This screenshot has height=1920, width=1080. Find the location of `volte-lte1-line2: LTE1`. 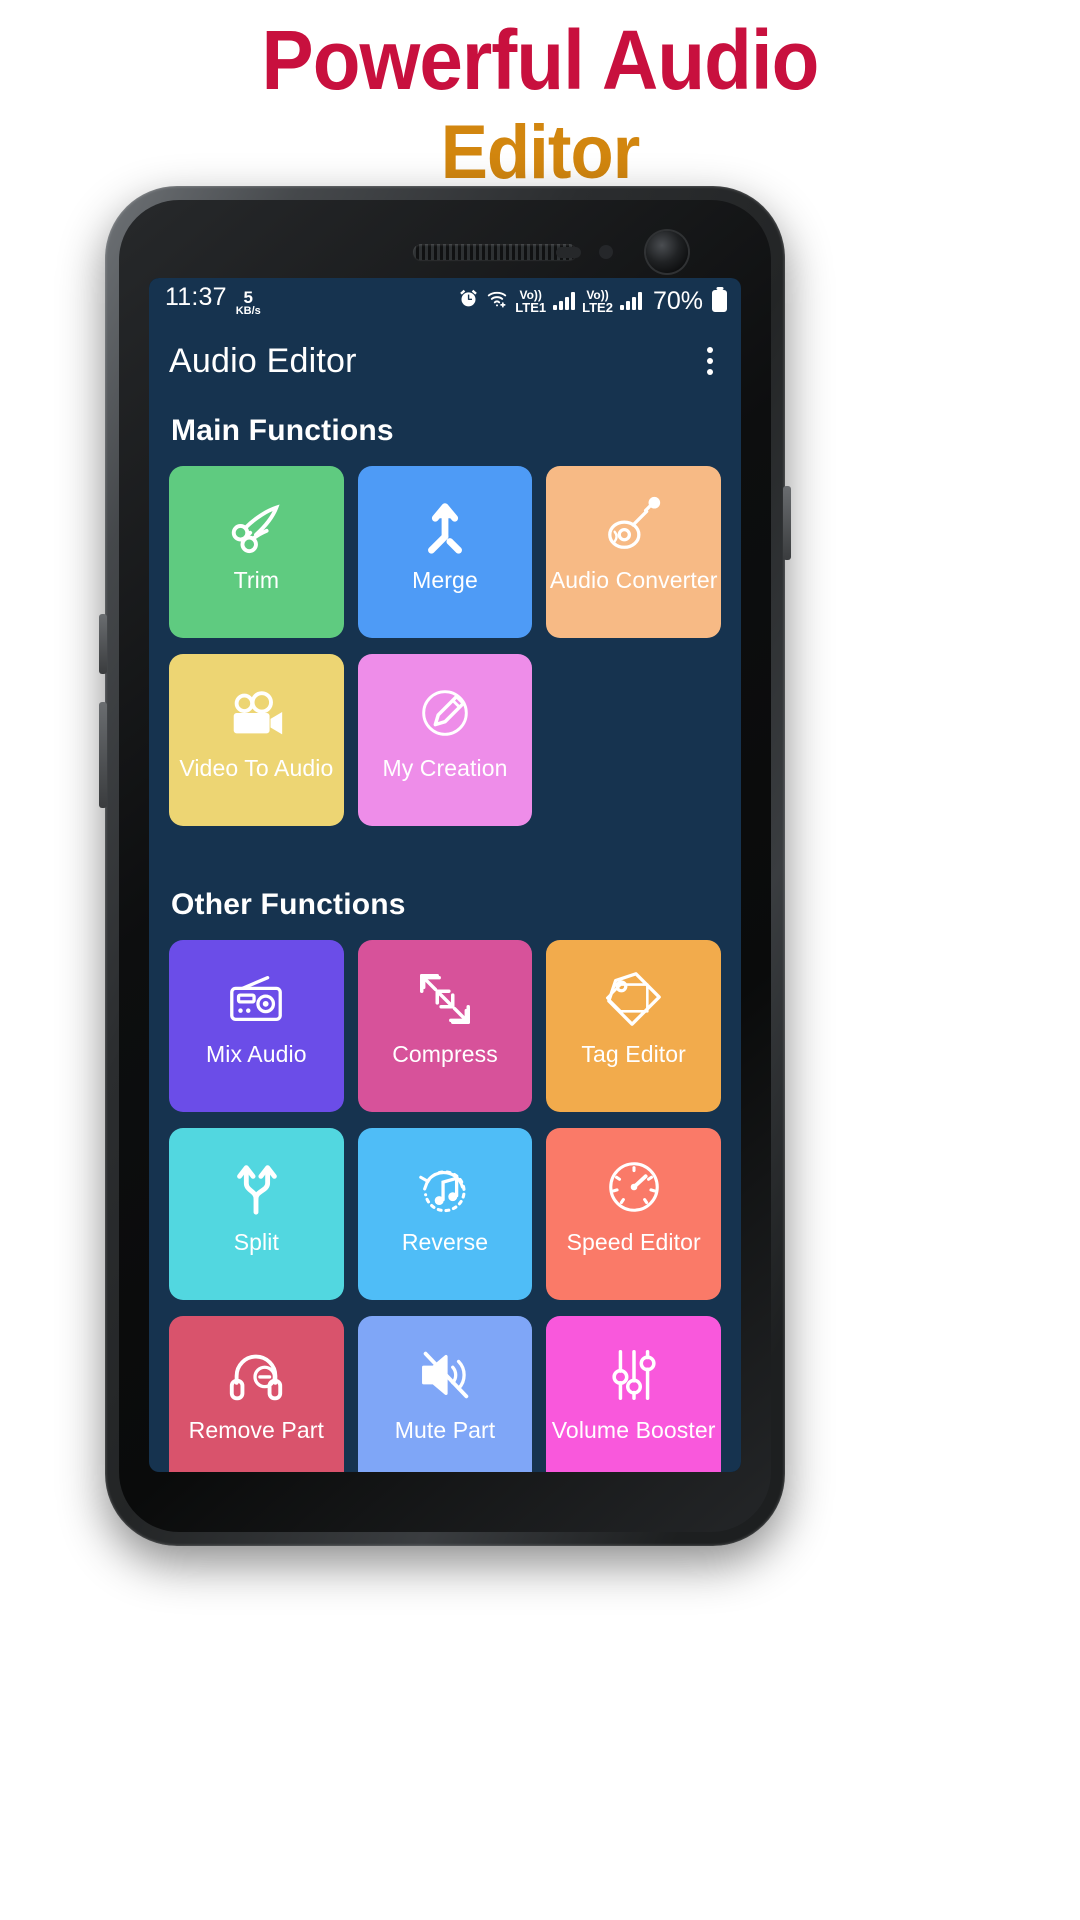

volte-lte1-line2: LTE1 is located at coordinates (531, 307).